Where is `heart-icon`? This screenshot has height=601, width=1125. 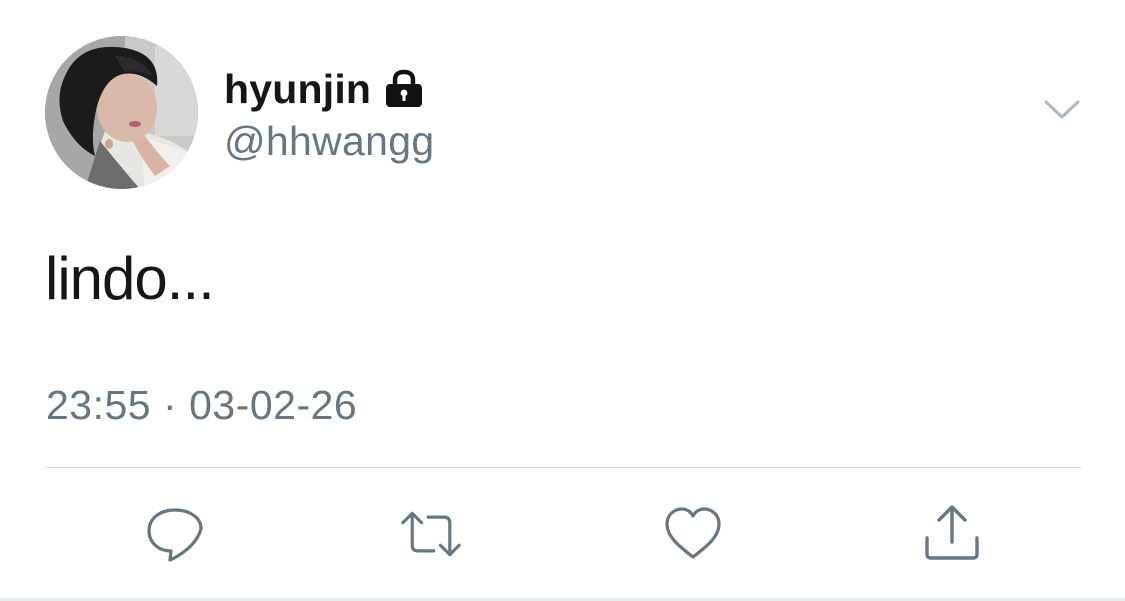
heart-icon is located at coordinates (693, 533).